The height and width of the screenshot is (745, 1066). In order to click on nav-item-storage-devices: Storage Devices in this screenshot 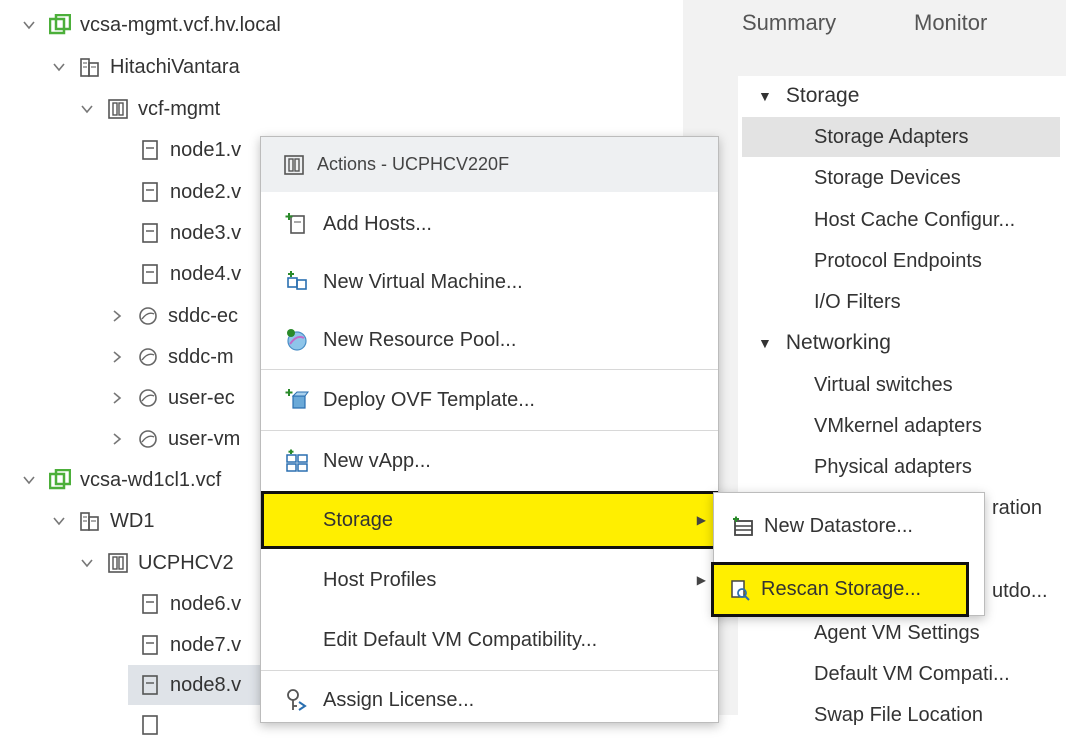, I will do `click(887, 178)`.